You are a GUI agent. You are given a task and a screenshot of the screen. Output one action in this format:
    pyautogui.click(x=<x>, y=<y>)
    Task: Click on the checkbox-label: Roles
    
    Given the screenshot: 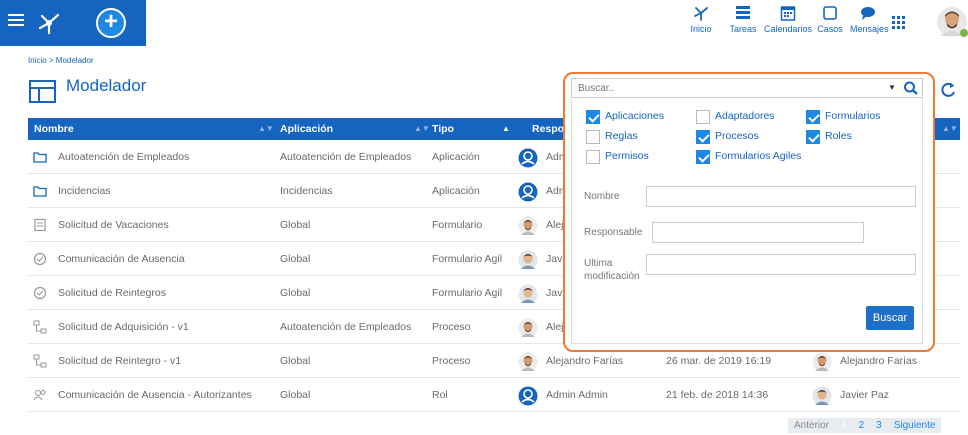 What is the action you would take?
    pyautogui.click(x=838, y=136)
    